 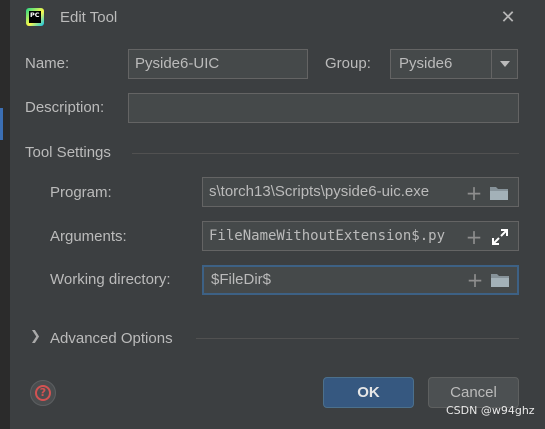 What do you see at coordinates (357, 338) in the screenshot?
I see `advanced-options-divider` at bounding box center [357, 338].